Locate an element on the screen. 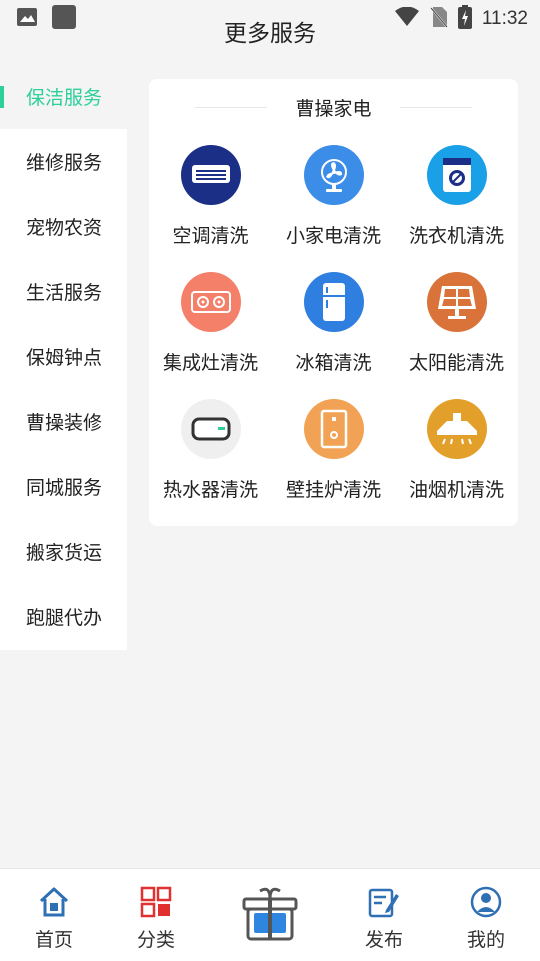 Image resolution: width=540 pixels, height=961 pixels. nav-publish: 发布 is located at coordinates (384, 915).